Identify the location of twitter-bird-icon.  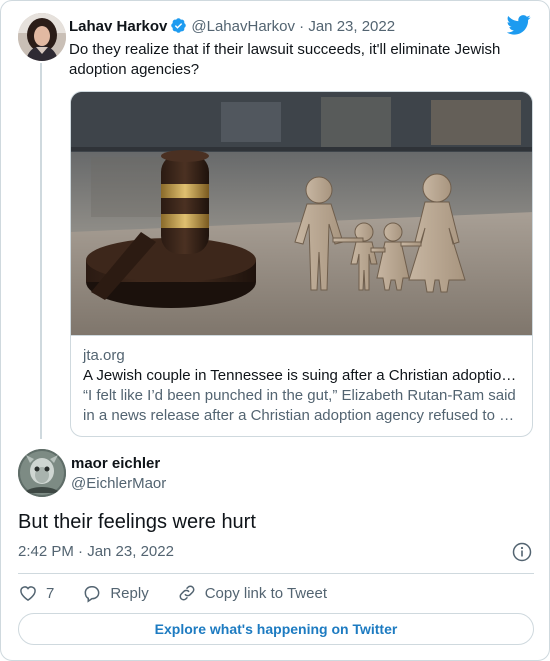
(518, 27).